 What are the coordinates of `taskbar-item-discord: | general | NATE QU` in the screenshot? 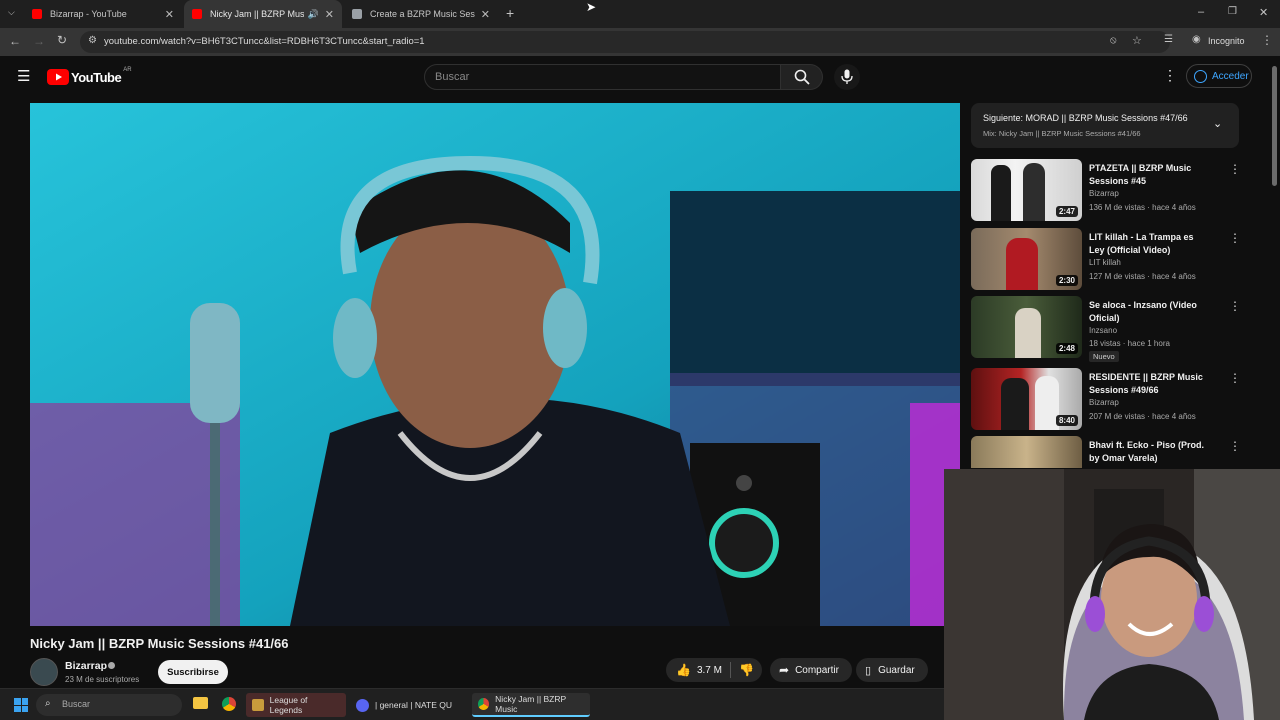 It's located at (409, 705).